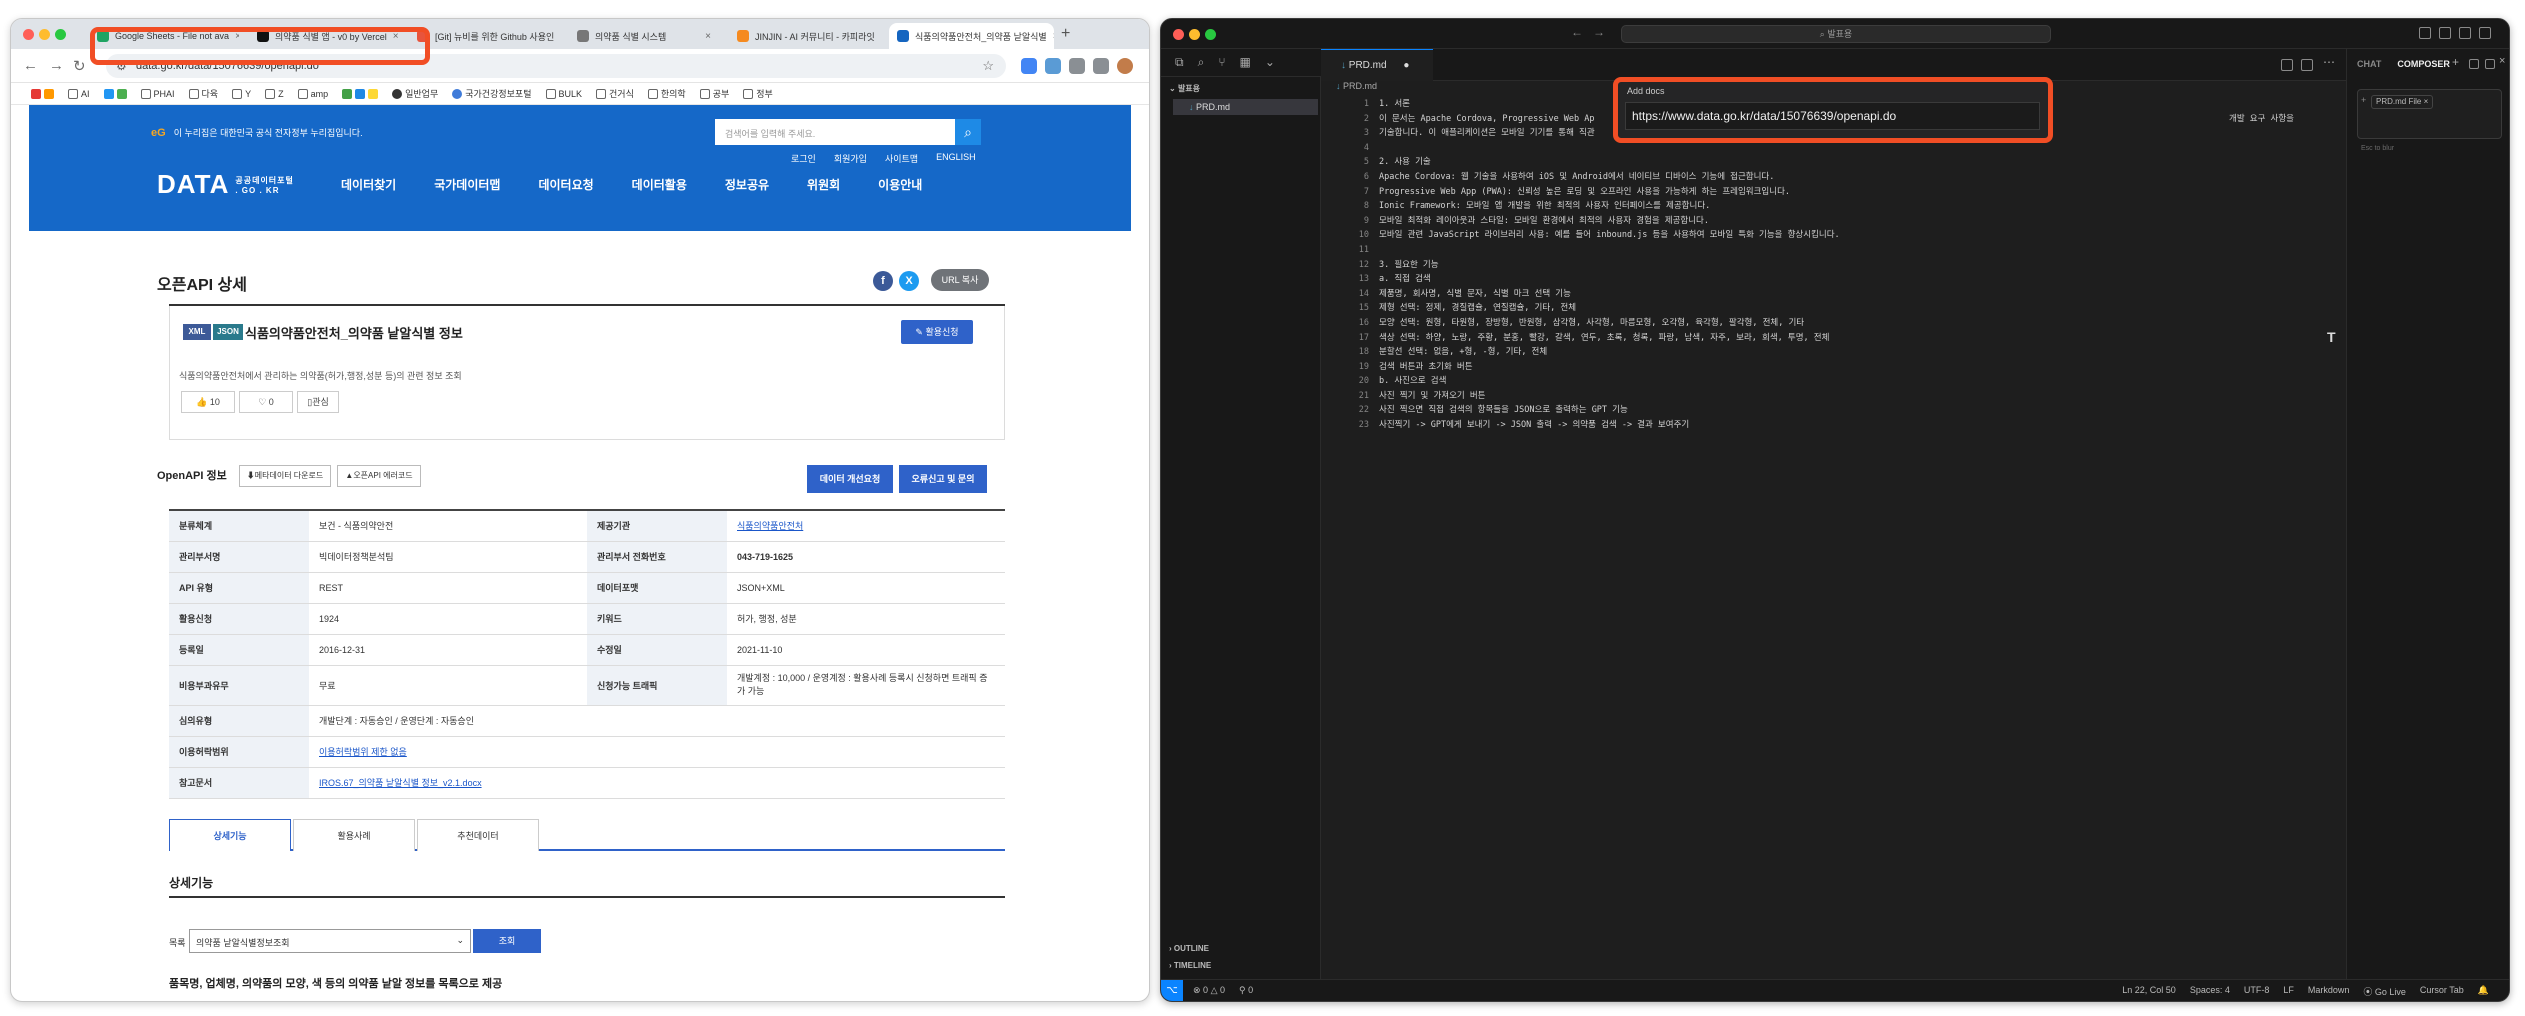 The width and height of the screenshot is (2525, 1016). I want to click on cursor-tab-status: Cursor Tab, so click(2442, 991).